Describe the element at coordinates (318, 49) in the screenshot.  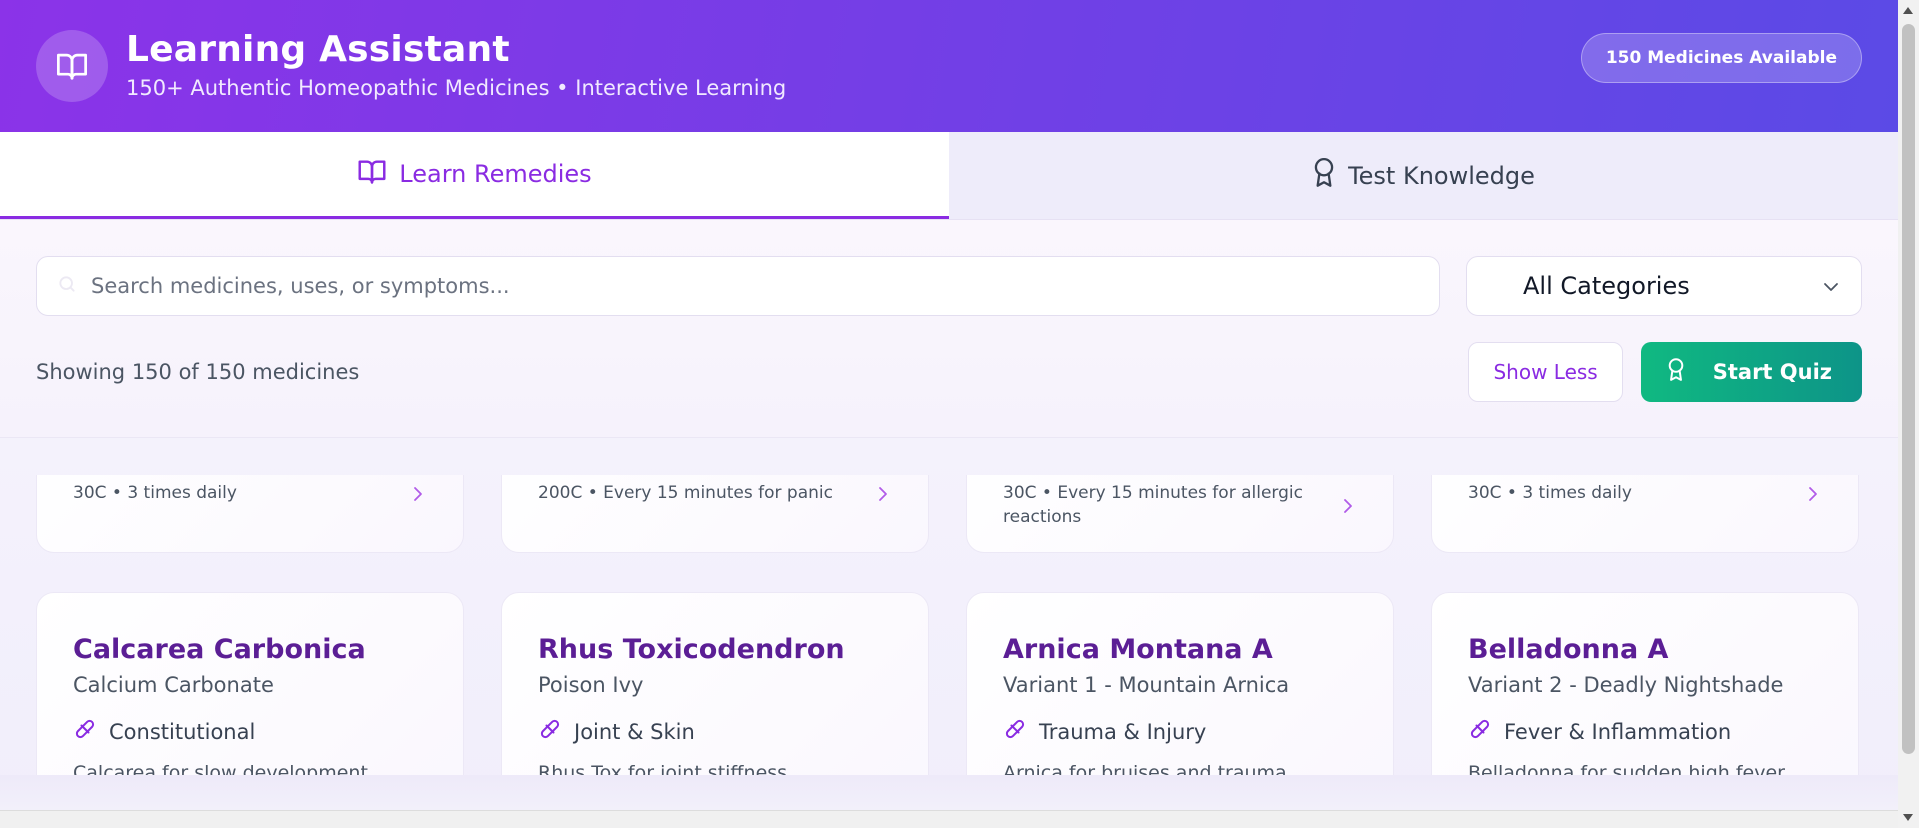
I see `app-title: Learning Assistant` at that location.